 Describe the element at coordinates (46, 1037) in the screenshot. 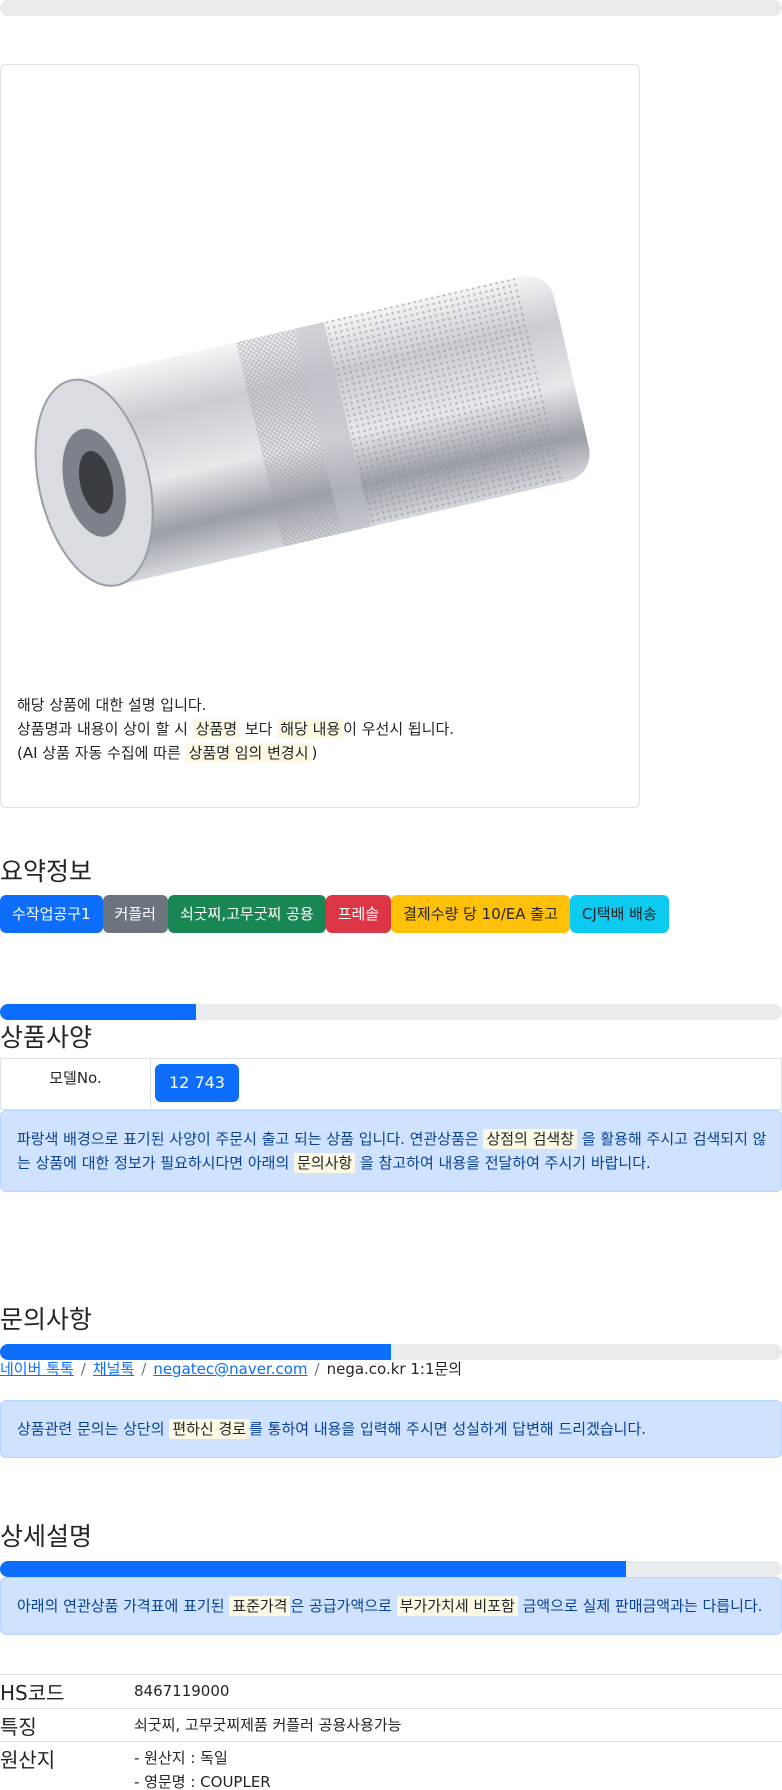

I see `specs-heading: 상품사양` at that location.